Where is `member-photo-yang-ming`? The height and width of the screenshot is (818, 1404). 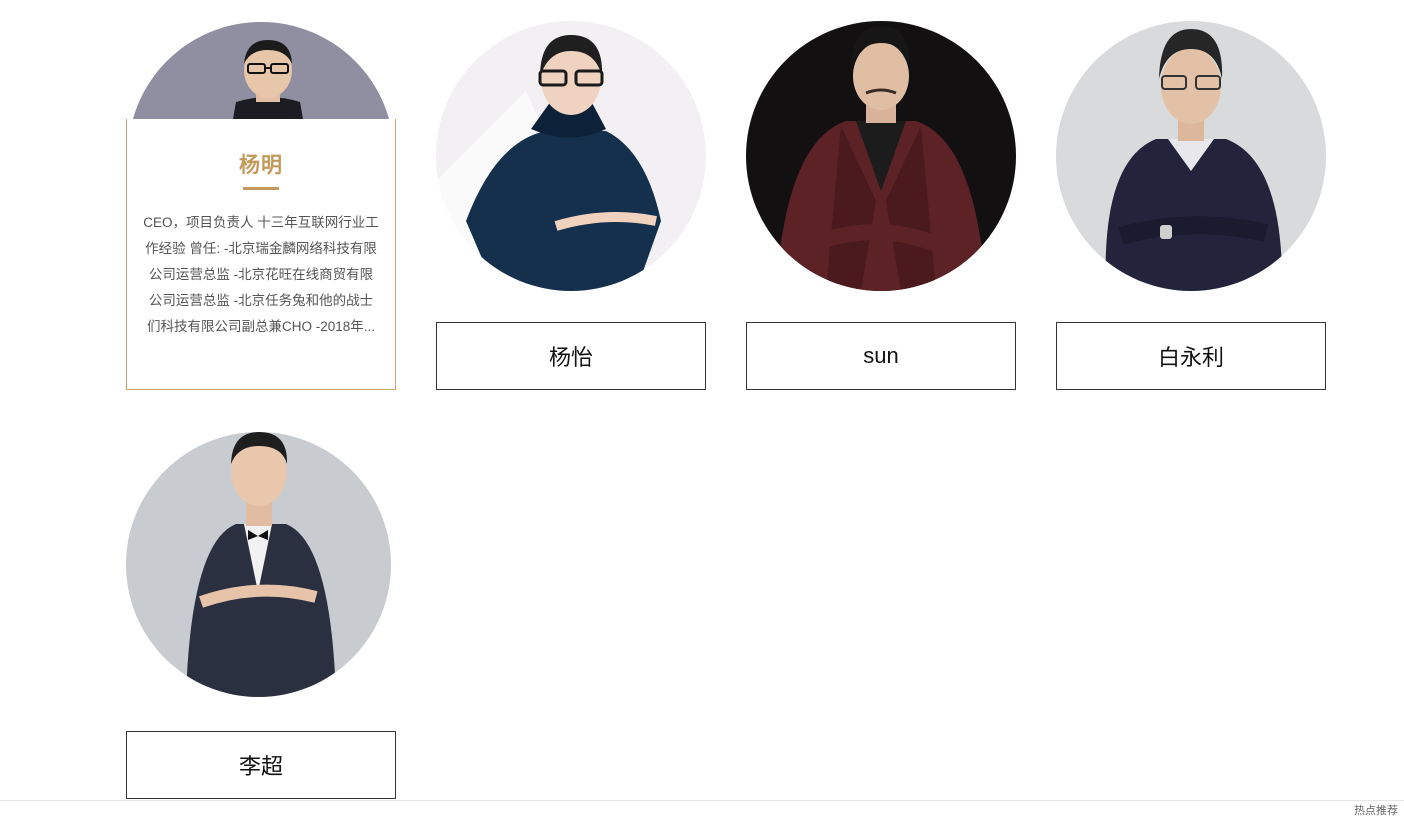
member-photo-yang-ming is located at coordinates (261, 70).